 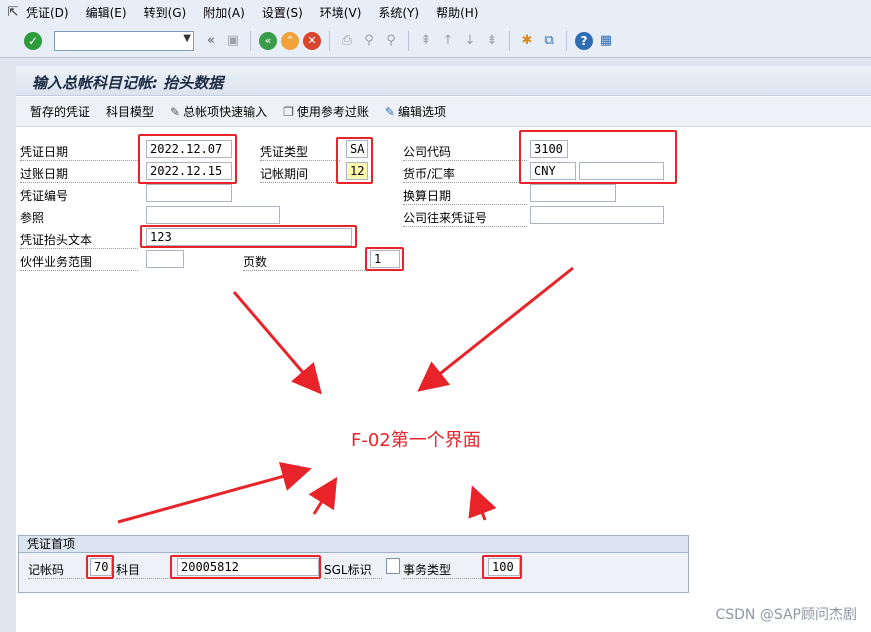 I want to click on application-toolbar: 暂存的凭证 科目模型 ✎ 总帐项快速输入 ❐ 使用参考过账 ✎ 编辑选项, so click(x=443, y=112).